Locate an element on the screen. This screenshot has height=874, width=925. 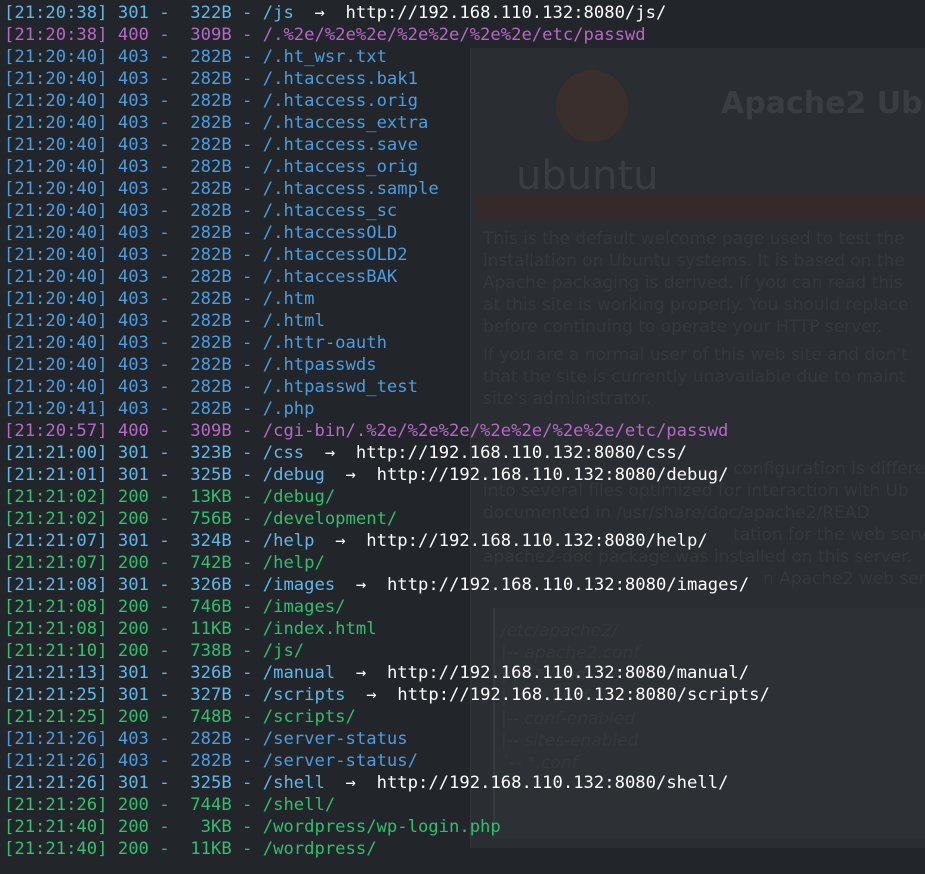
redirect-url: http://192.168.110.132:8080/js/ is located at coordinates (506, 13).